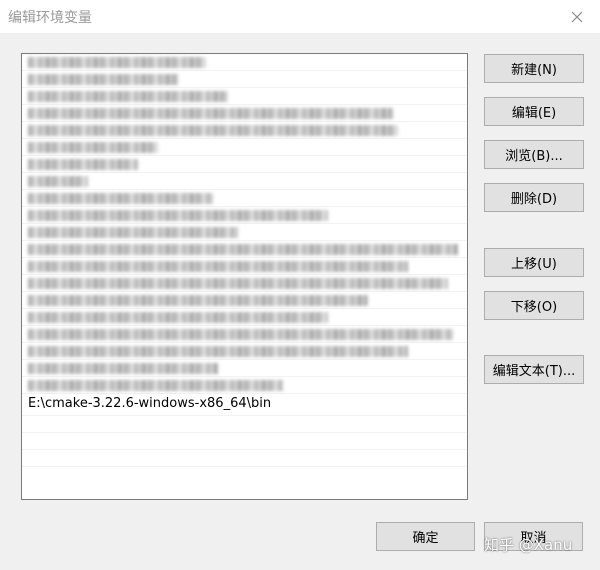  Describe the element at coordinates (50, 18) in the screenshot. I see `window-title: 编辑环境变量` at that location.